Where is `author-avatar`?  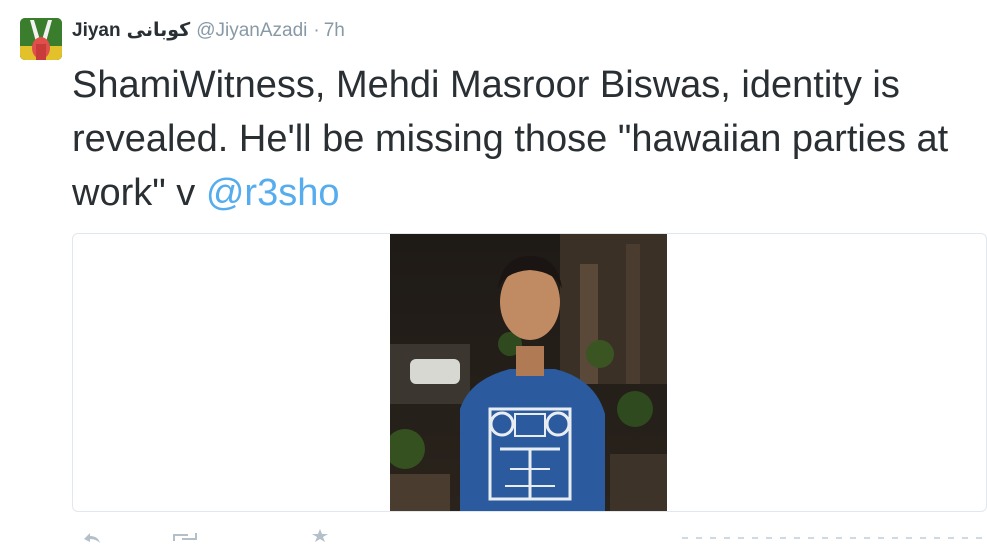 author-avatar is located at coordinates (41, 39).